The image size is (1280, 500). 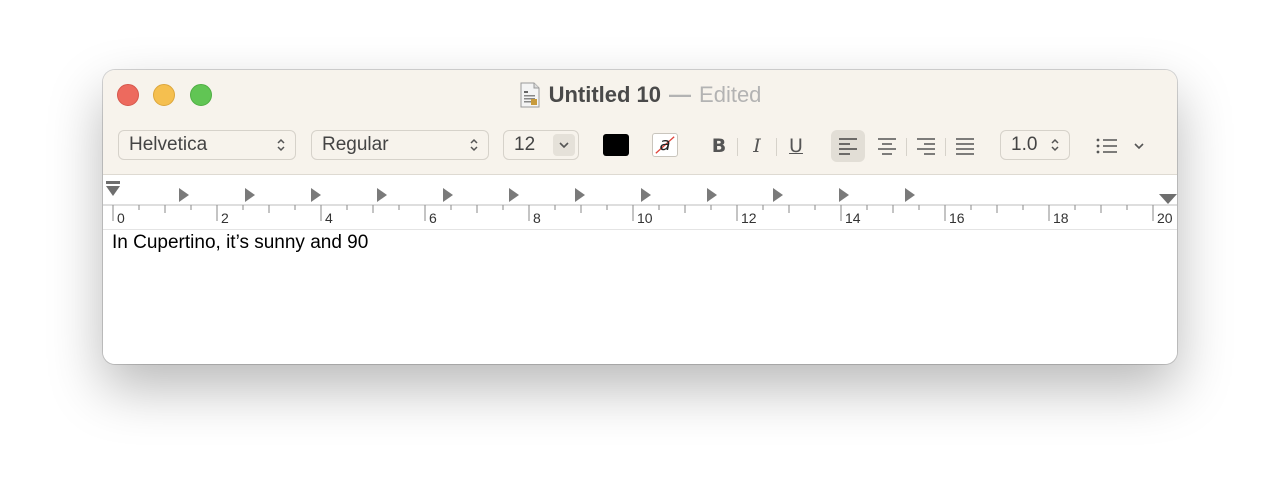 I want to click on align-right-icon, so click(x=926, y=146).